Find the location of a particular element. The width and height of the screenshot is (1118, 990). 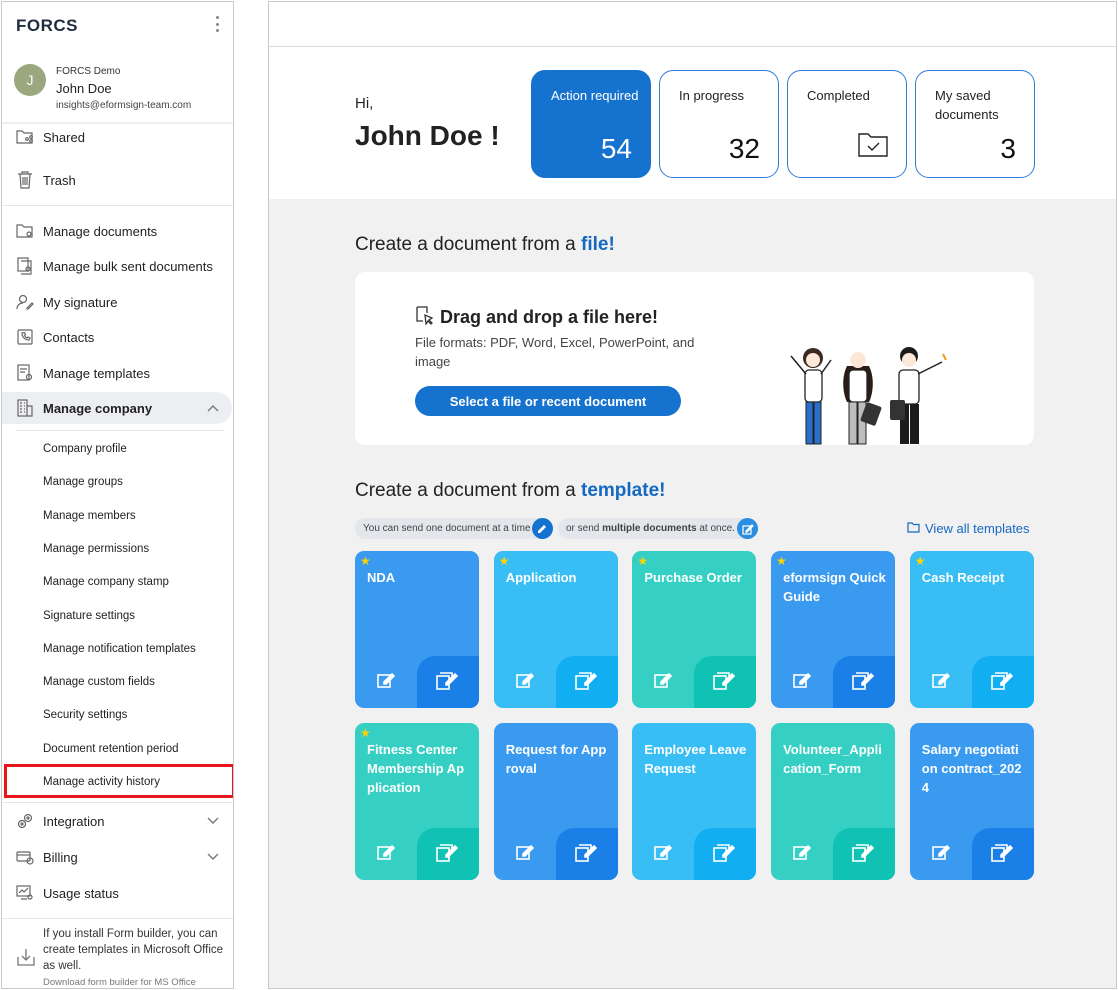

sidebar-item-my-signature: My signature is located at coordinates (117, 302).